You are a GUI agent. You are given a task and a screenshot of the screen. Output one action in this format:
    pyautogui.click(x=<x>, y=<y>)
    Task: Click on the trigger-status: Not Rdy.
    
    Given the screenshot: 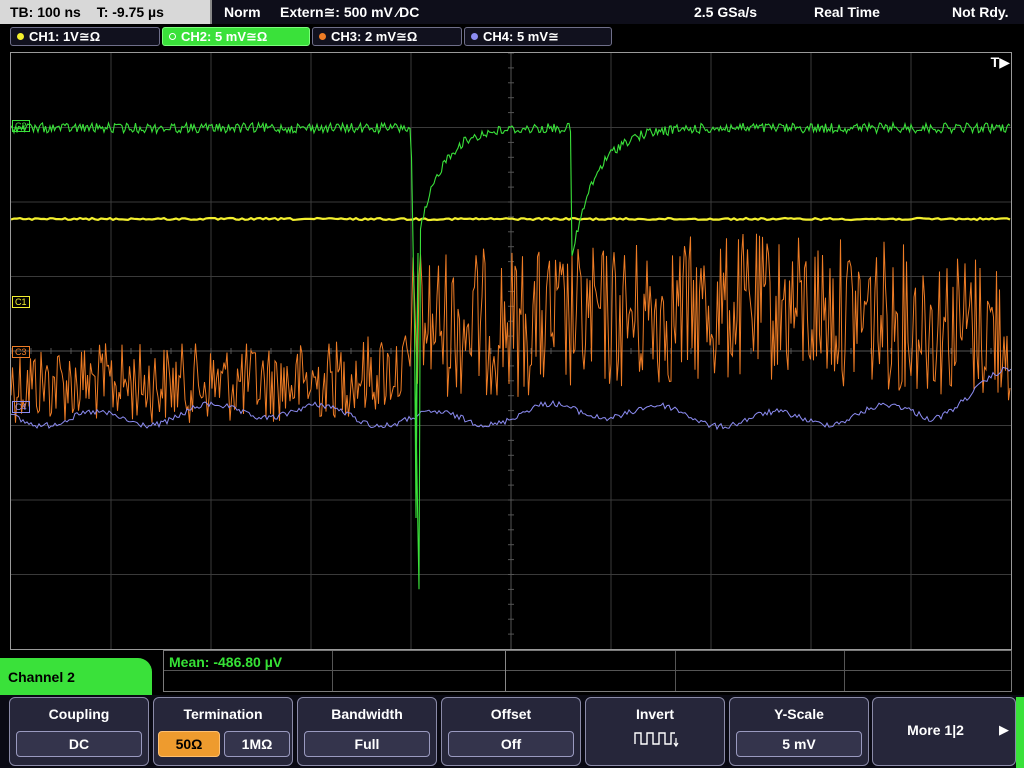 What is the action you would take?
    pyautogui.click(x=980, y=12)
    